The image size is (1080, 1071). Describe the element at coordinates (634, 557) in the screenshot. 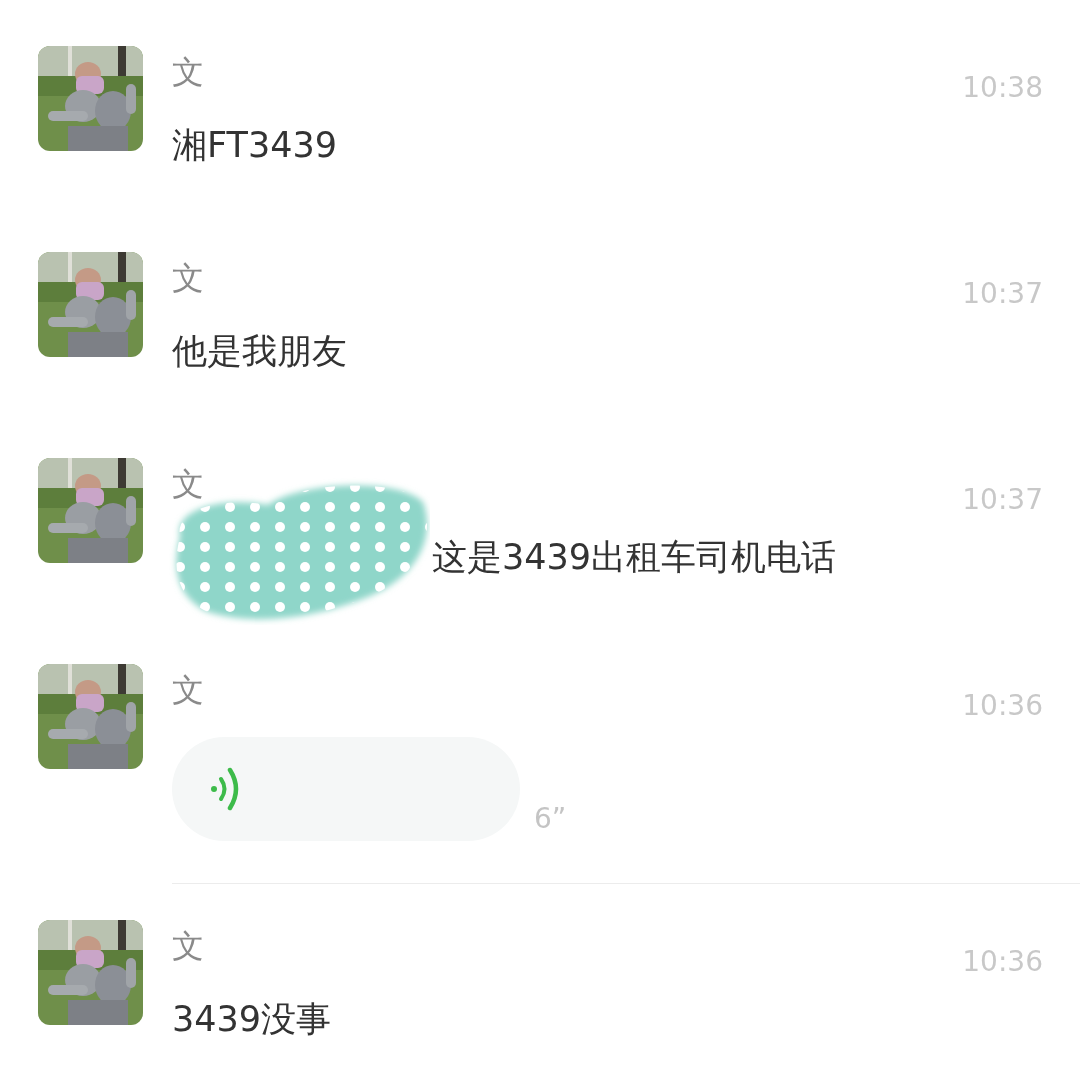

I see `message-text: 这是3439出租车司机电话` at that location.